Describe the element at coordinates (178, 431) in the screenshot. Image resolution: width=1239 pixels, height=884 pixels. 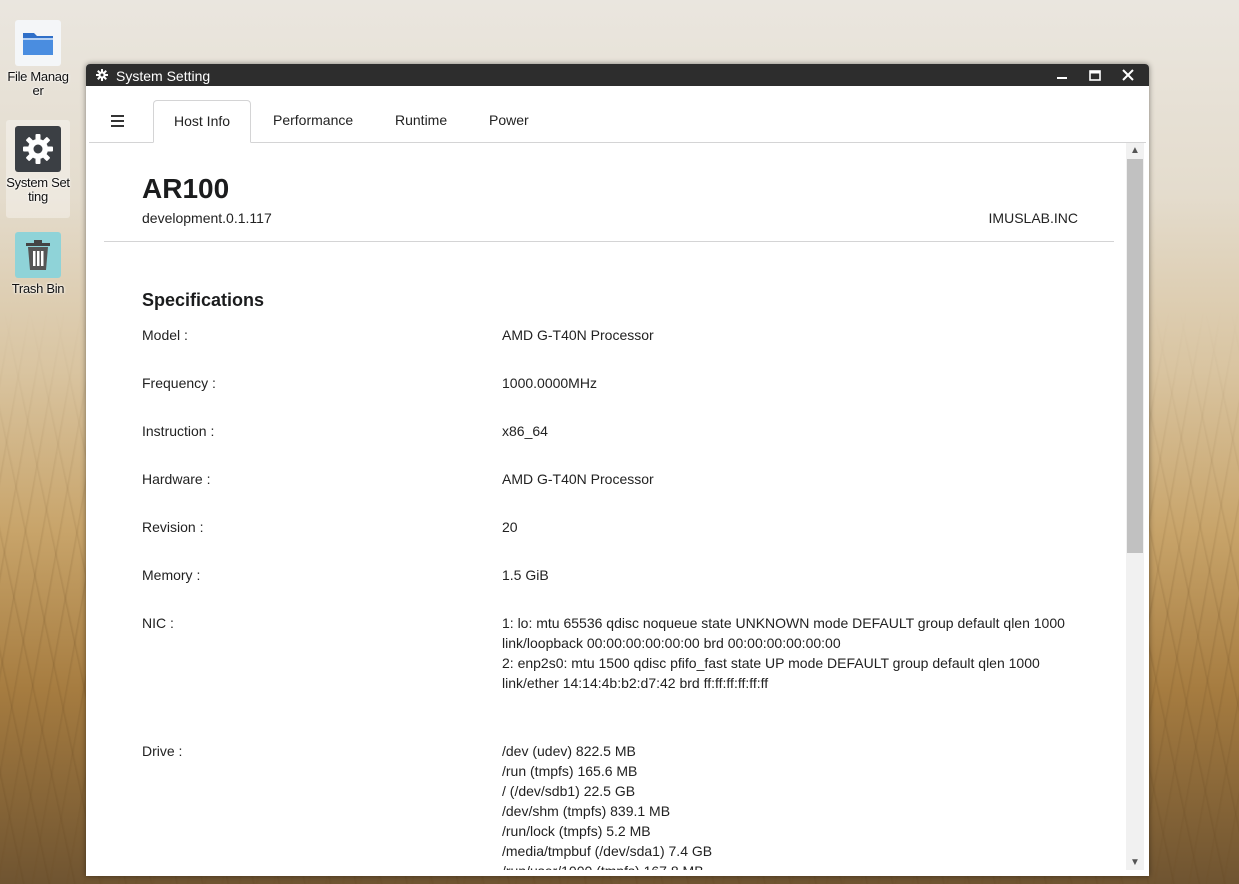
I see `spec-label: Instruction :` at that location.